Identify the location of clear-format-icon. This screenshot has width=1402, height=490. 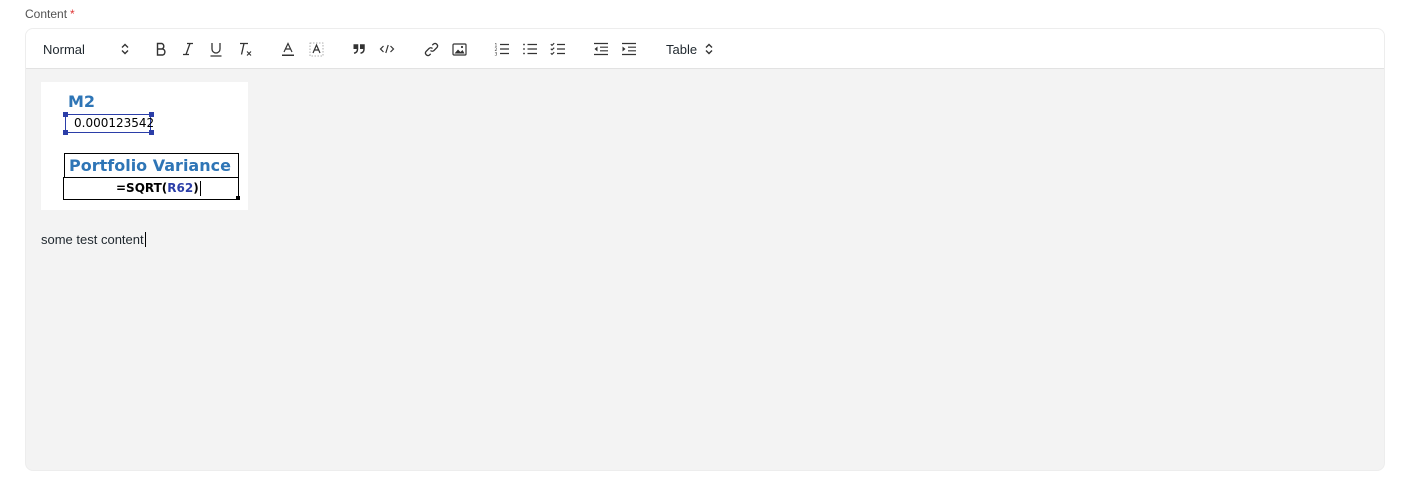
(246, 49).